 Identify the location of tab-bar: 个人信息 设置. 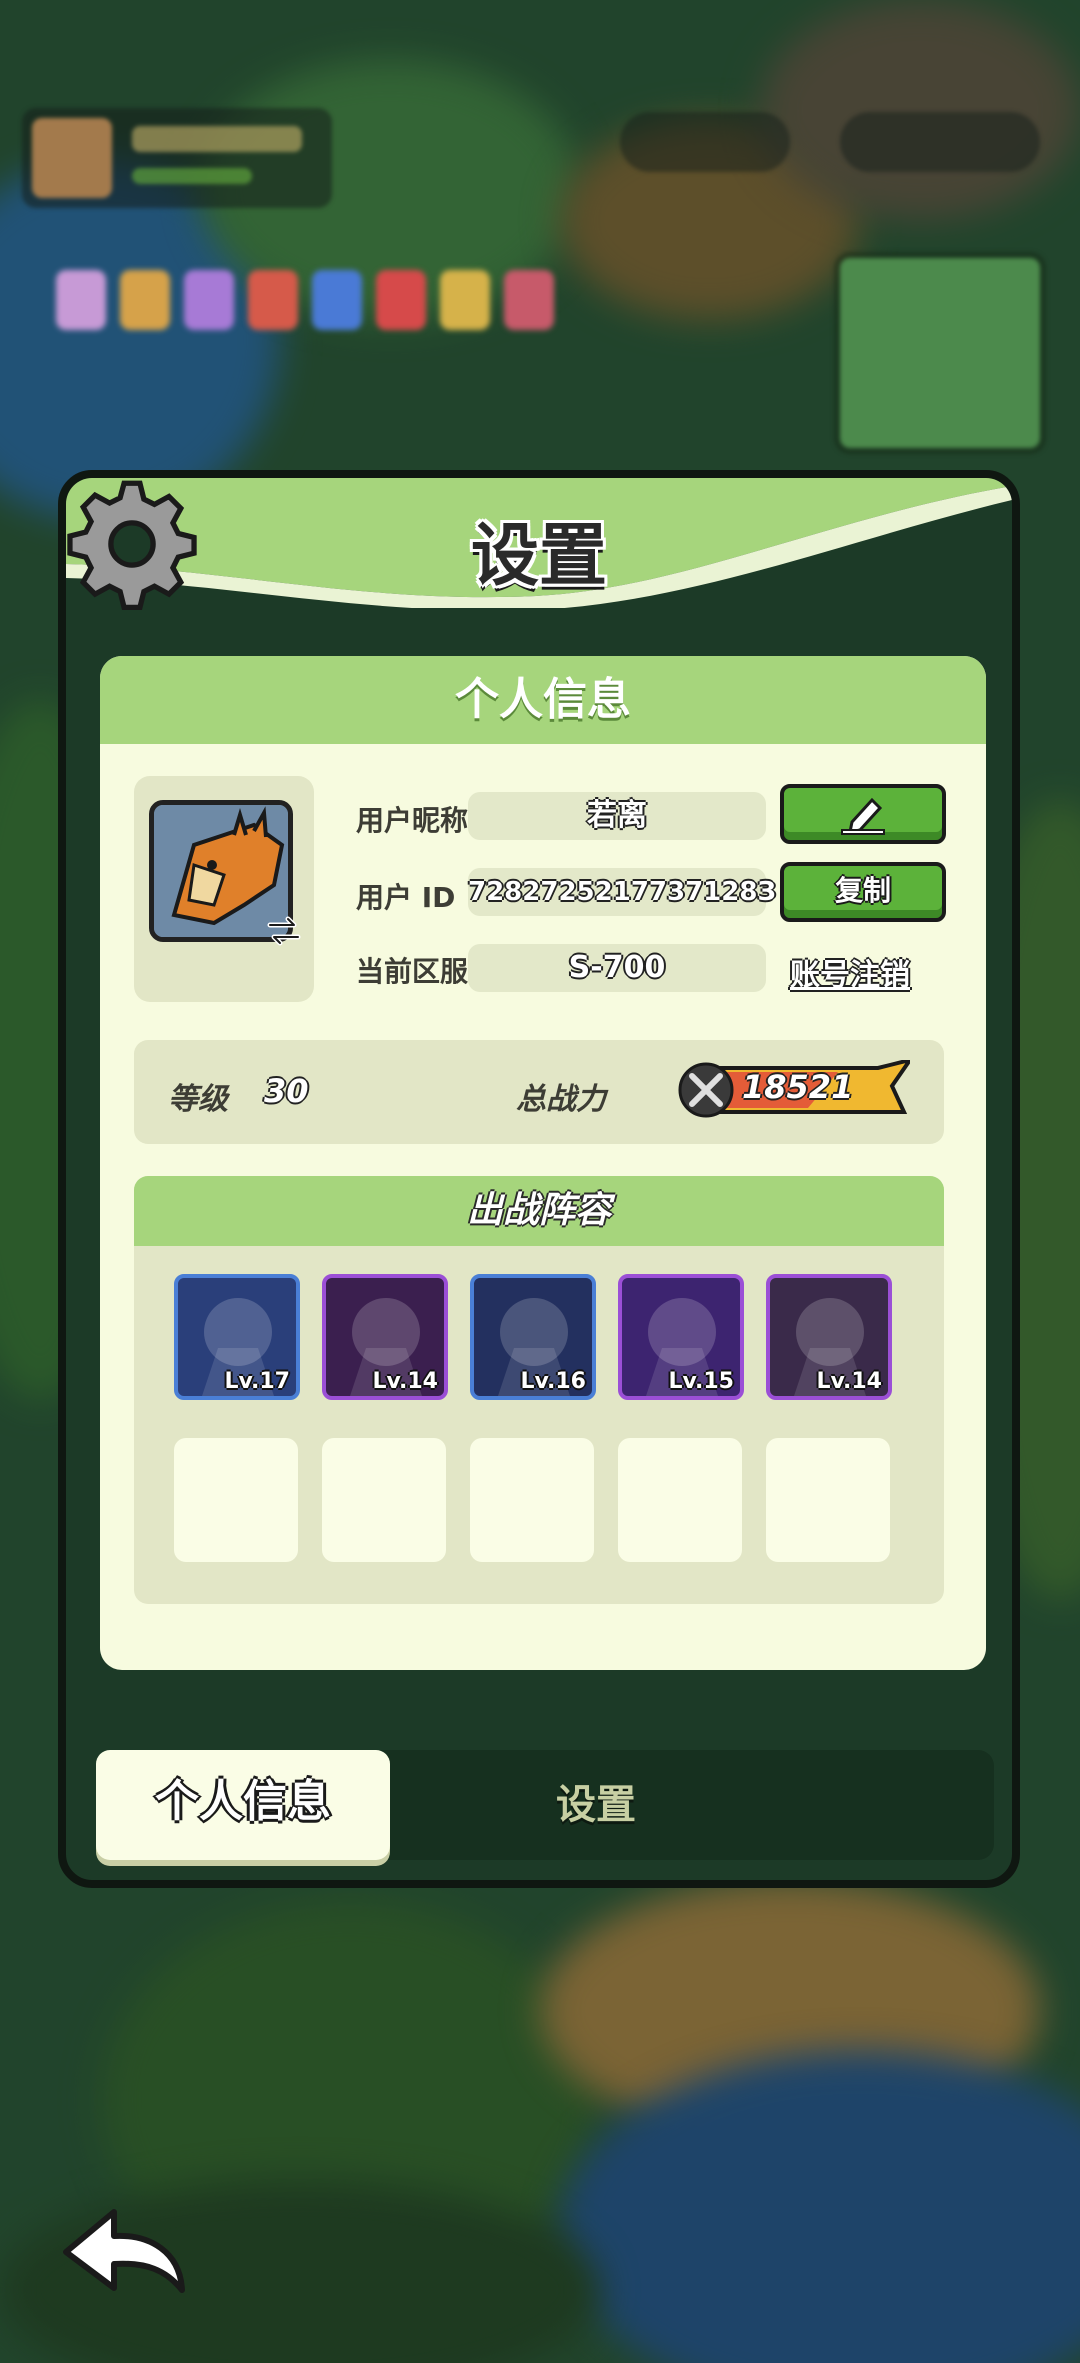
(545, 1805).